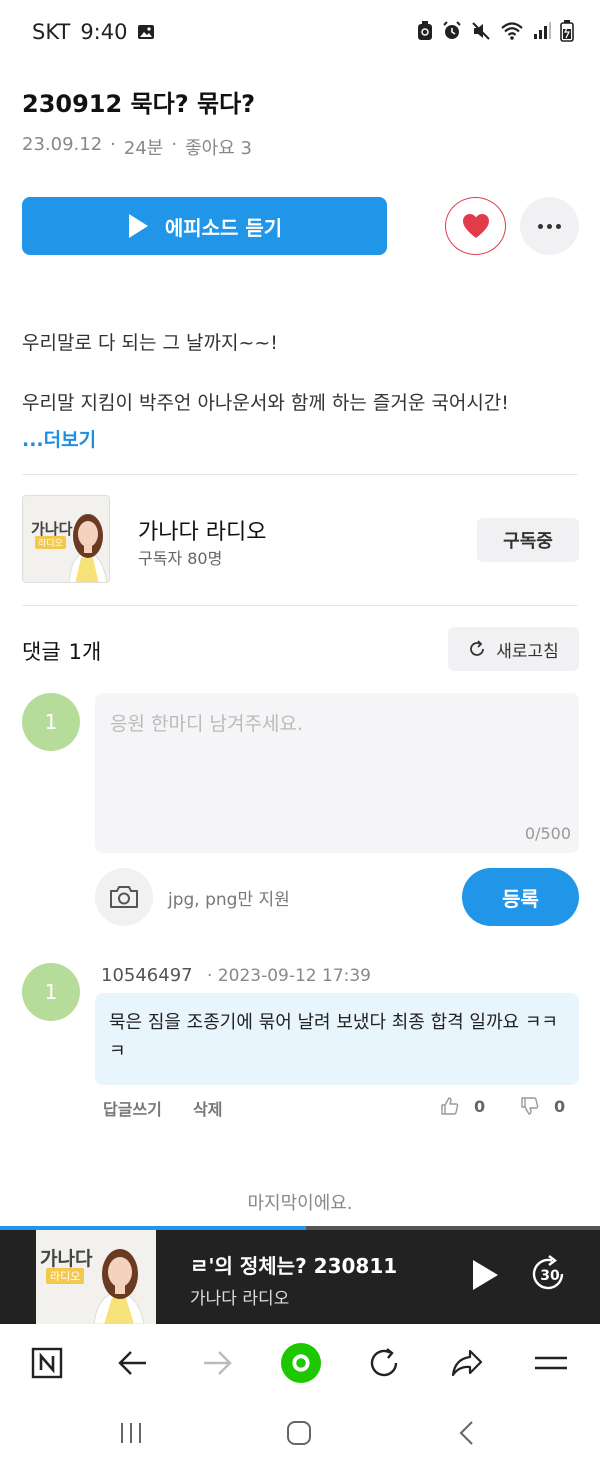 The height and width of the screenshot is (1467, 600). I want to click on commenter-avatar: 1, so click(51, 992).